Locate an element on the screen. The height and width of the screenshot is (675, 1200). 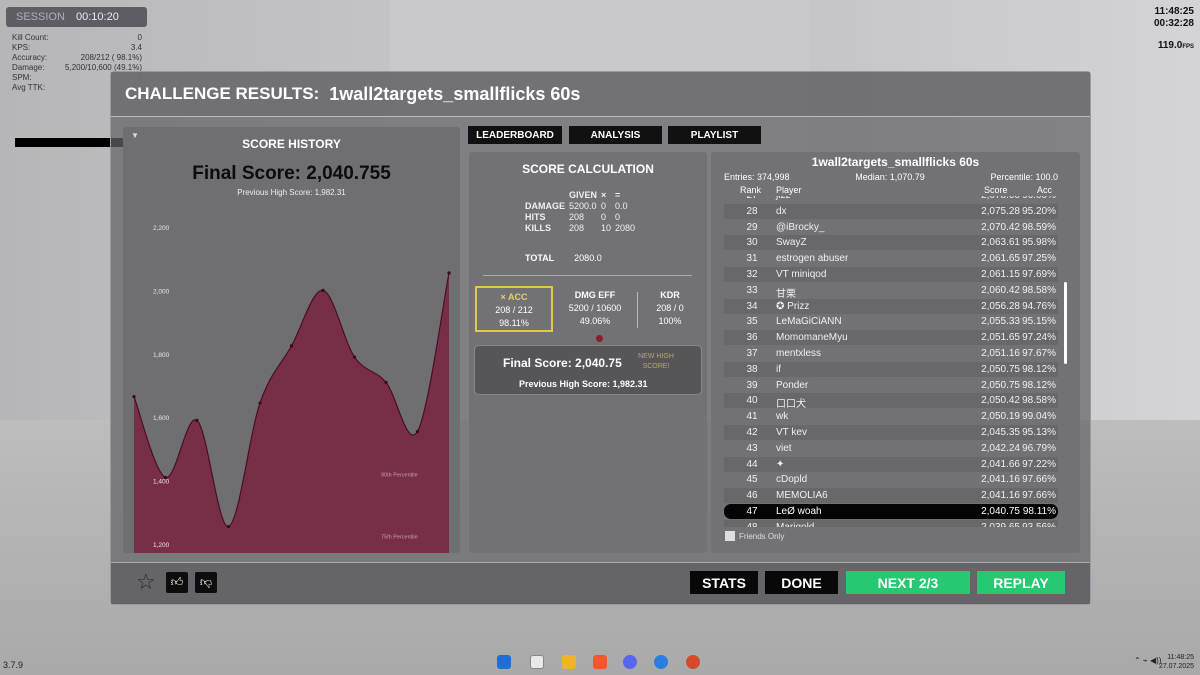
row-rank: 39 is located at coordinates (752, 385).